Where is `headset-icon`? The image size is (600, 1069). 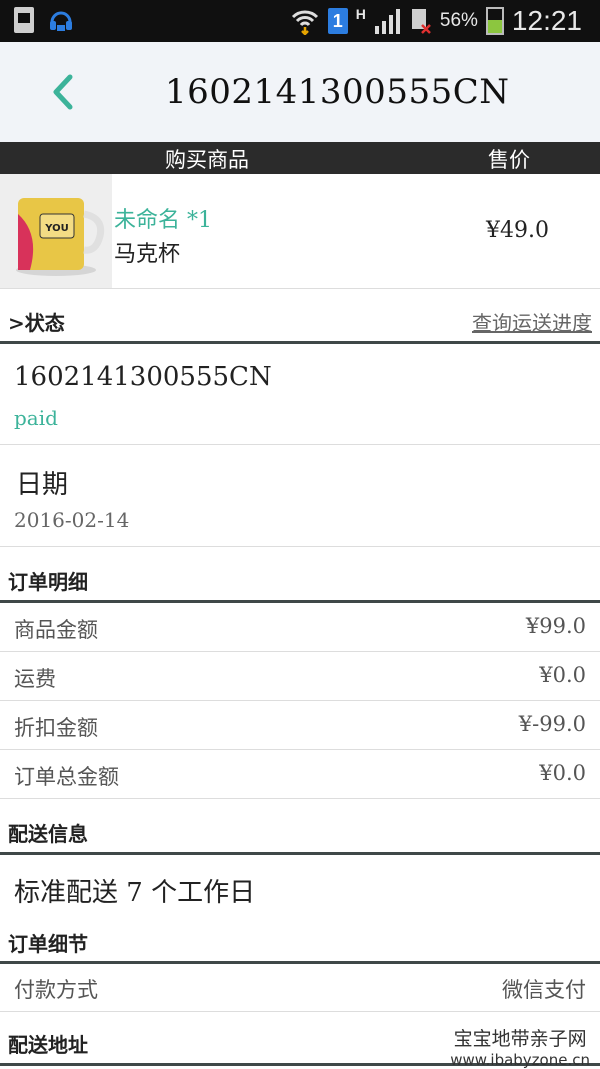 headset-icon is located at coordinates (61, 21).